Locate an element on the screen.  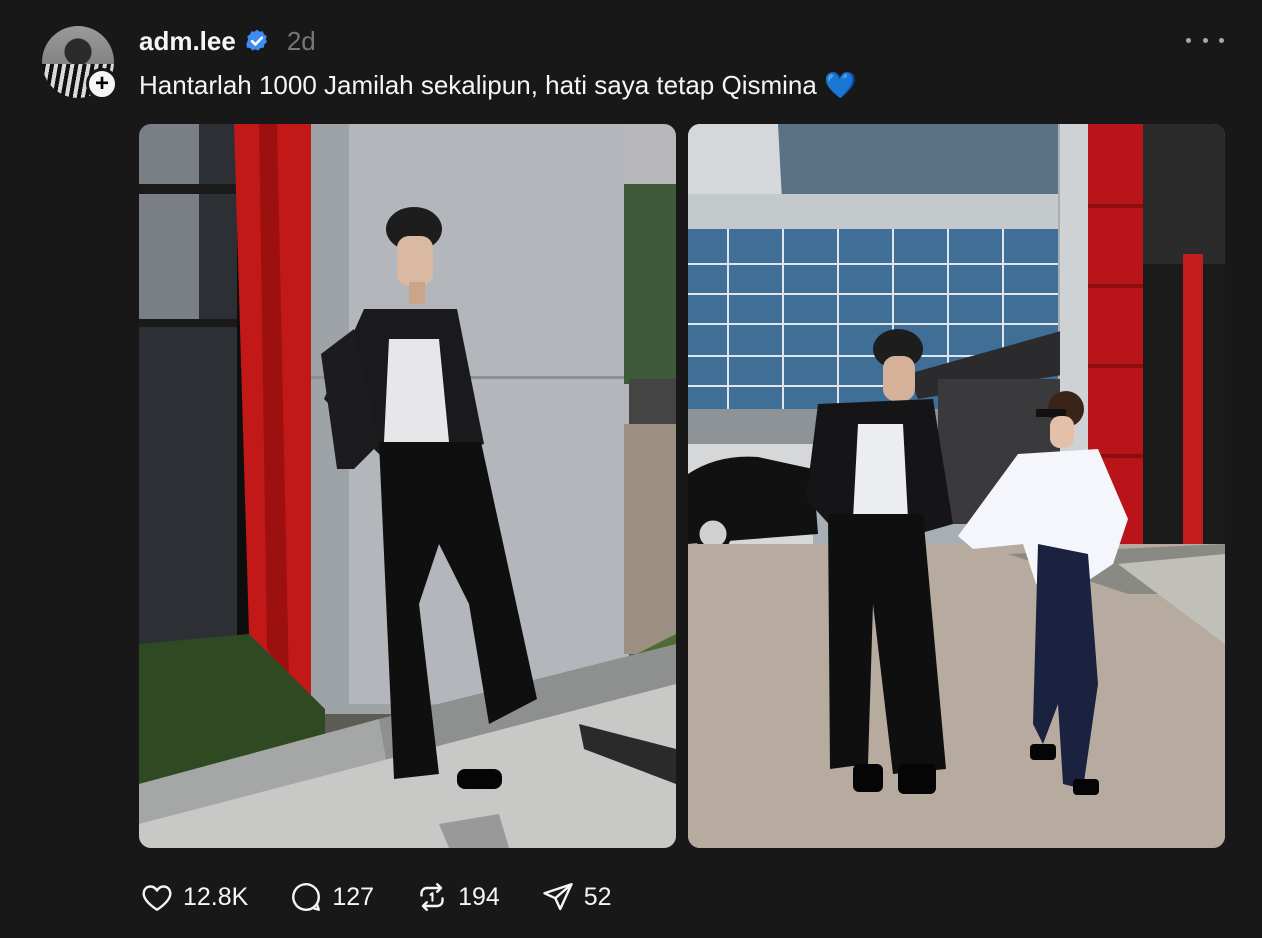
post-actions: 12.8K 127 194 52 is located at coordinates (395, 897).